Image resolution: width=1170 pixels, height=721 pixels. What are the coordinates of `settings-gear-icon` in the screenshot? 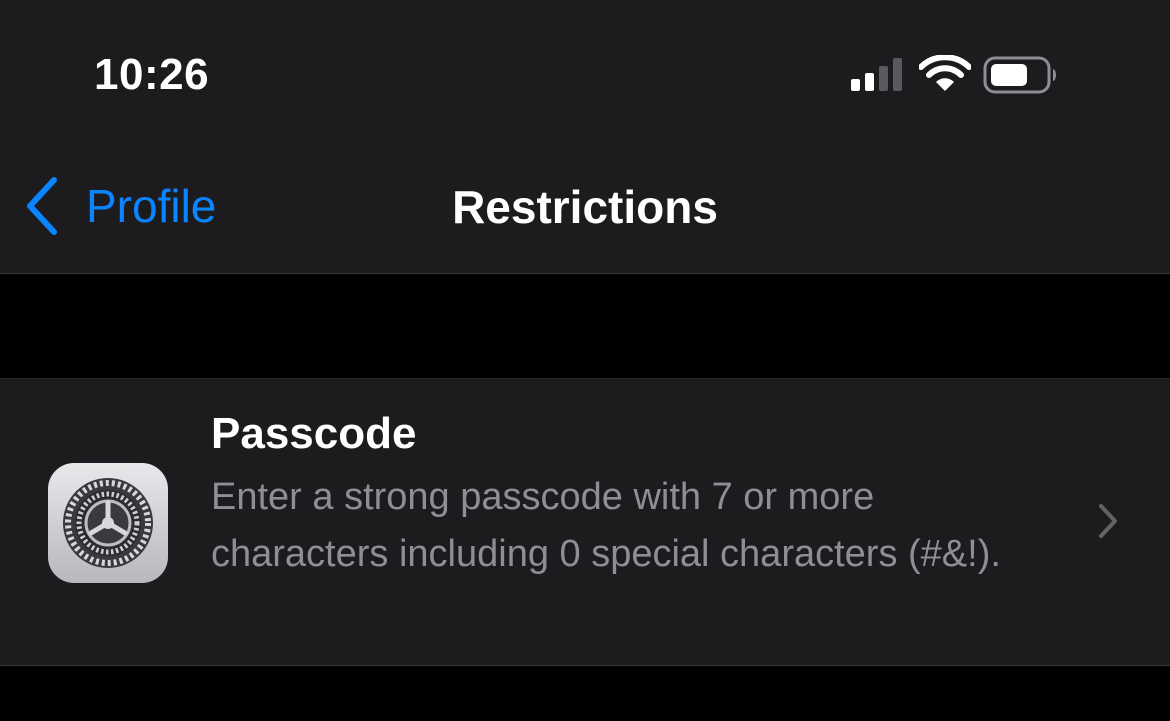 It's located at (108, 523).